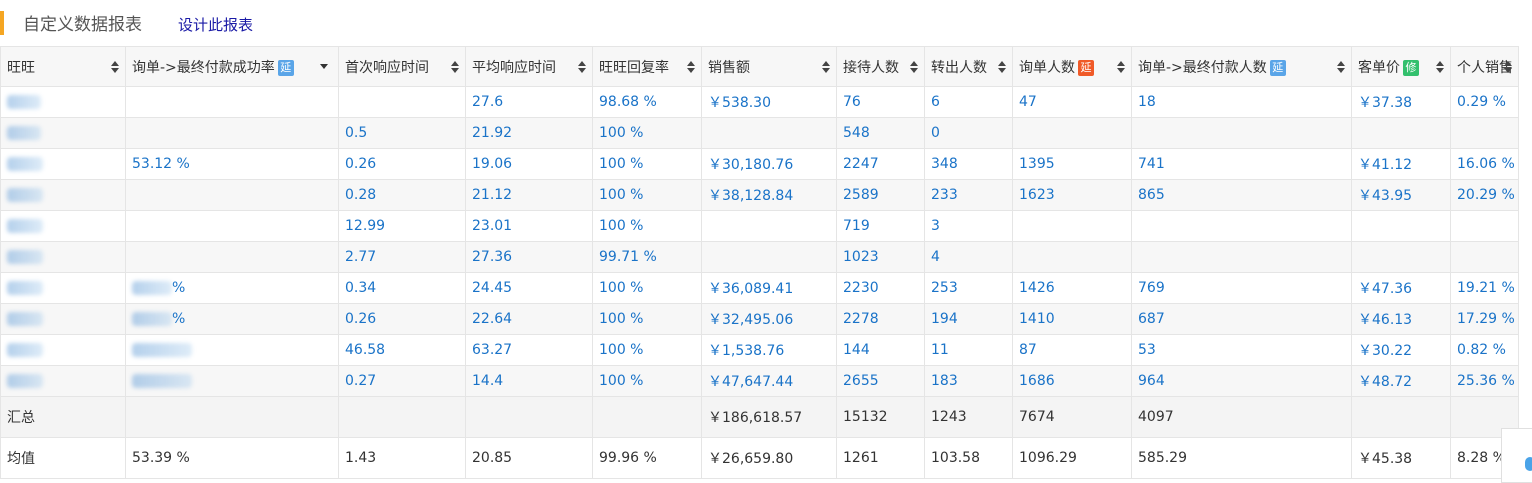  What do you see at coordinates (1072, 195) in the screenshot?
I see `table-cell: 1623` at bounding box center [1072, 195].